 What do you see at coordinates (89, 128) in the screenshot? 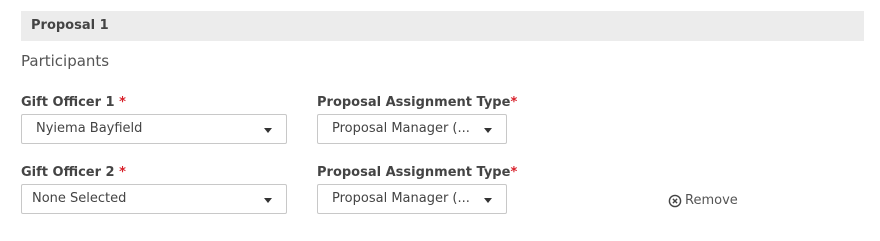
I see `gift-officer-1-value: Nyiema Bayfield` at bounding box center [89, 128].